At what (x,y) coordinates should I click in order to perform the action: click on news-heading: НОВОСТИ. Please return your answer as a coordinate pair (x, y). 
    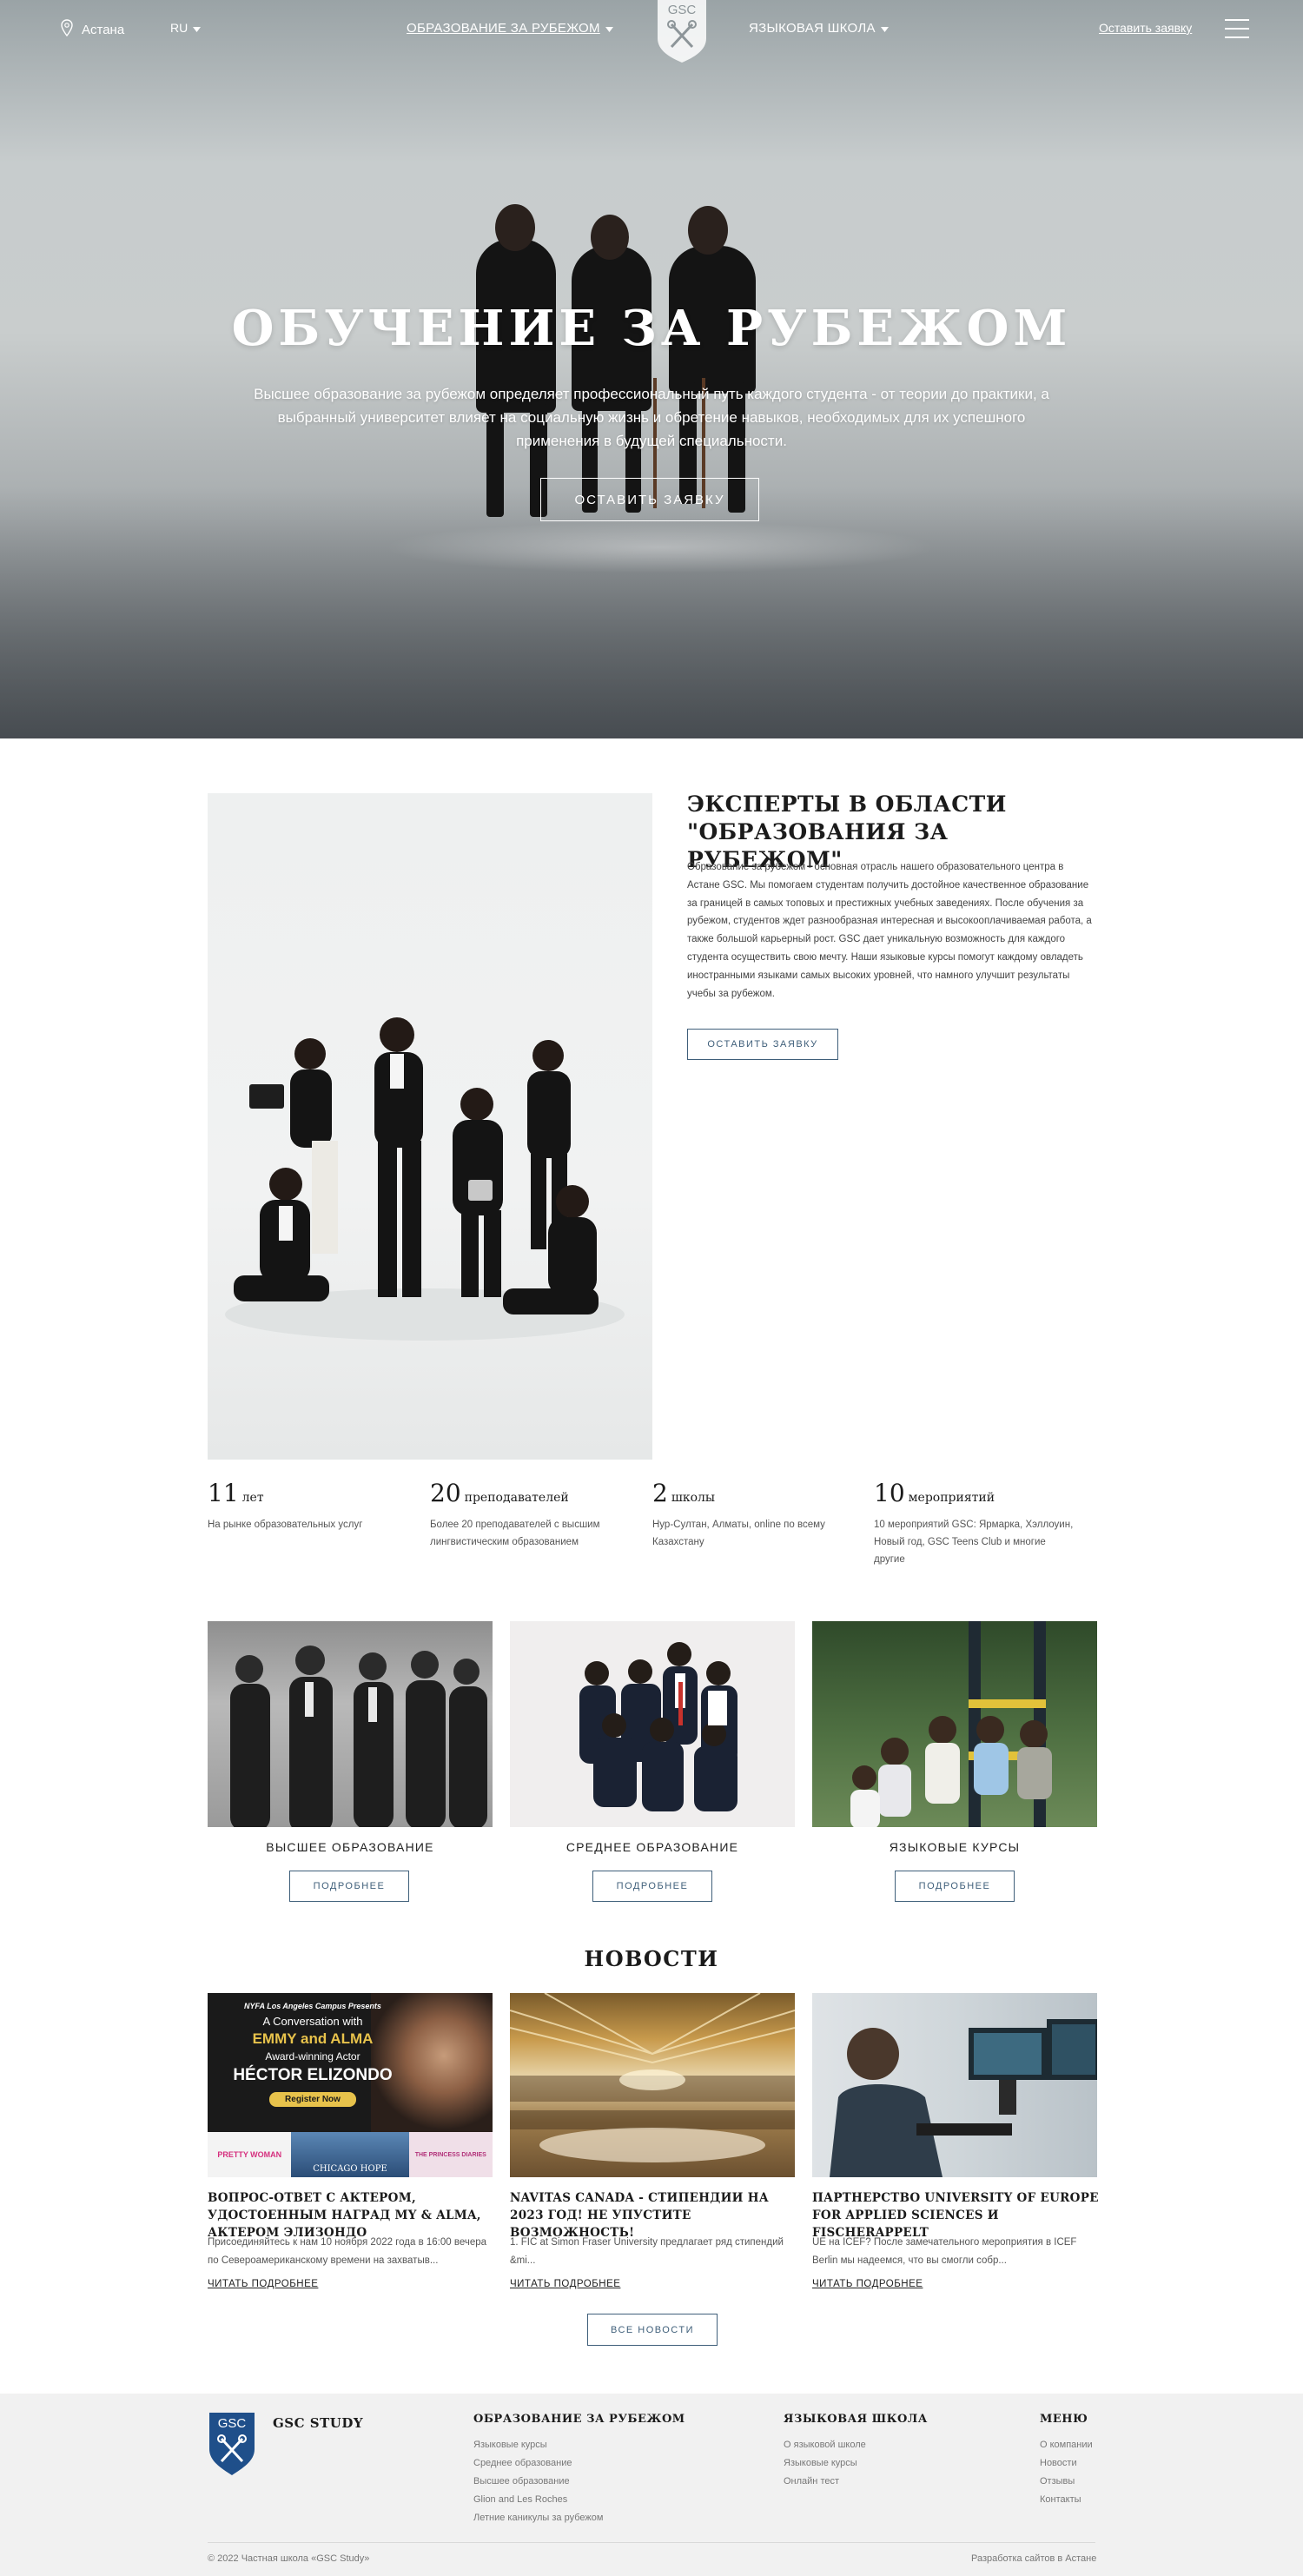
    Looking at the image, I should click on (651, 1958).